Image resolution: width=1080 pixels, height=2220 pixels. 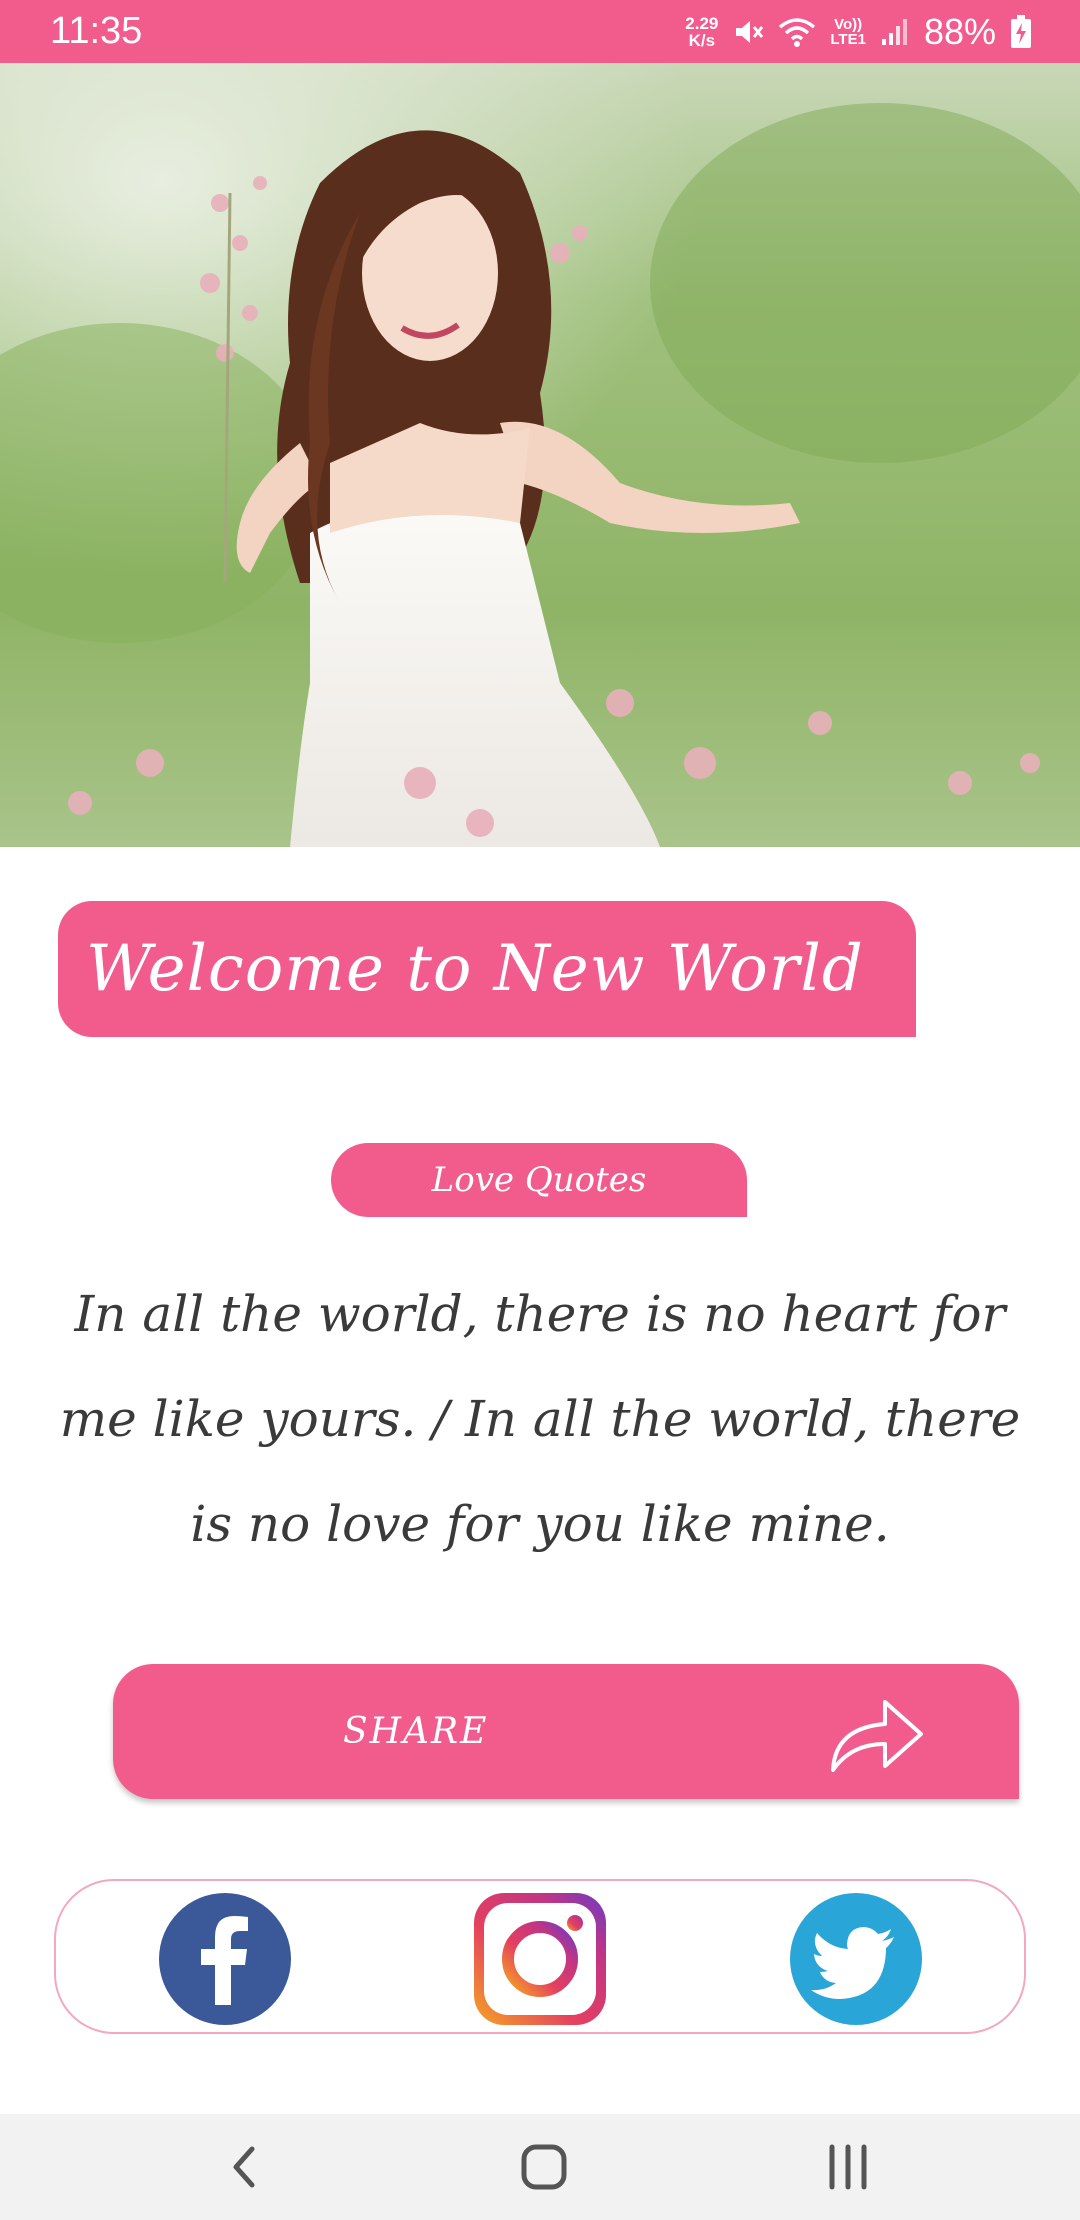 I want to click on category-label: Love Quotes, so click(x=539, y=1180).